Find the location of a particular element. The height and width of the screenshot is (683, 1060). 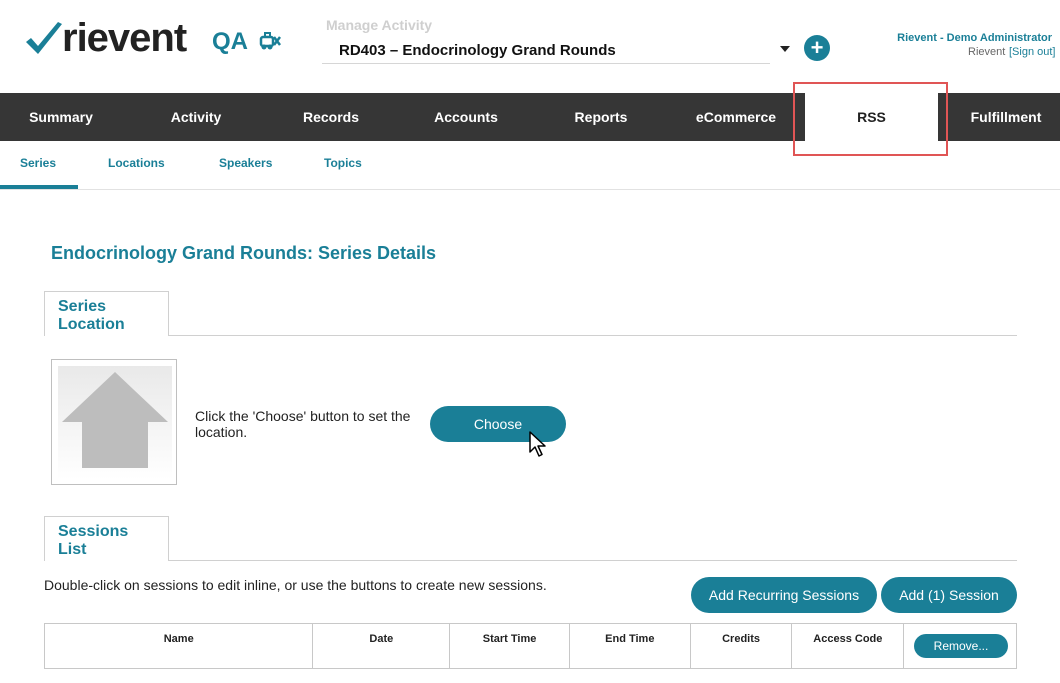

subnav-locations: Locations is located at coordinates (136, 163).